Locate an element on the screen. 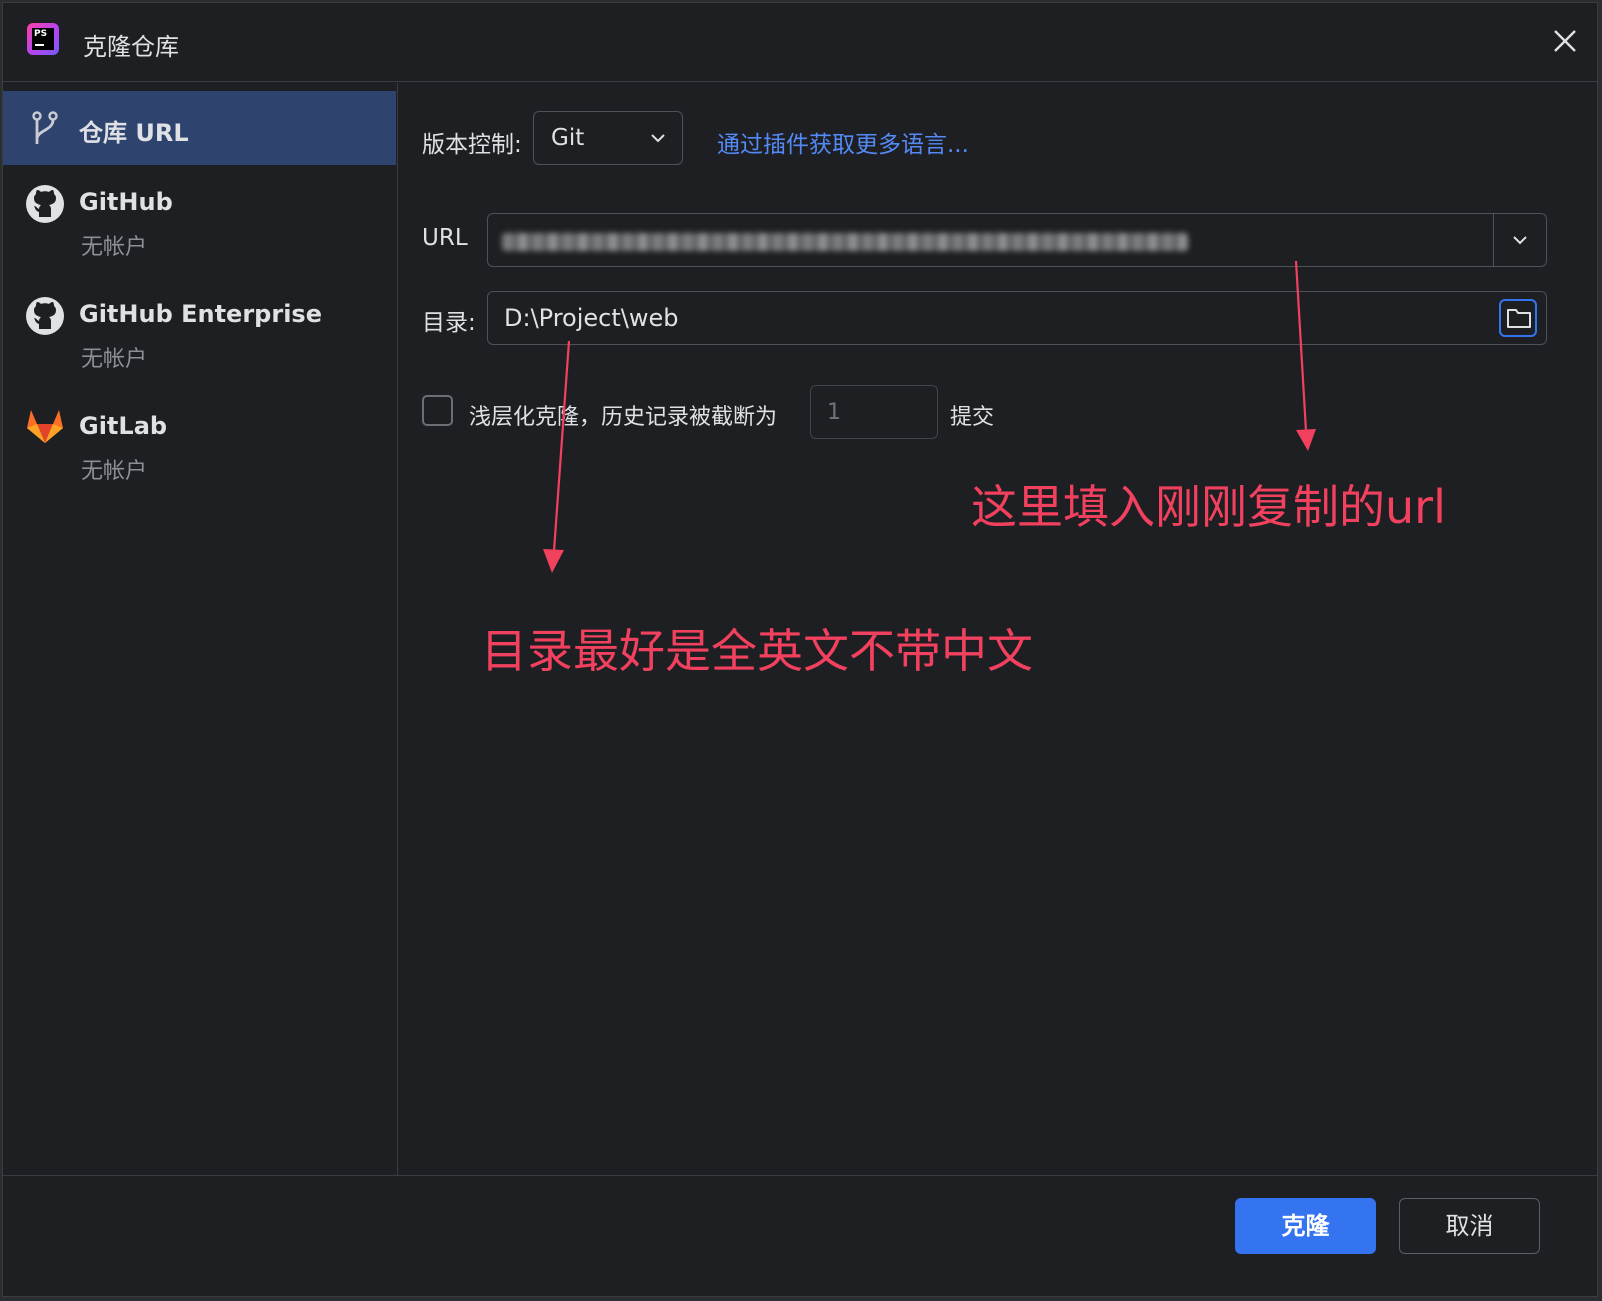 This screenshot has width=1602, height=1301. browse-folder-button is located at coordinates (1518, 318).